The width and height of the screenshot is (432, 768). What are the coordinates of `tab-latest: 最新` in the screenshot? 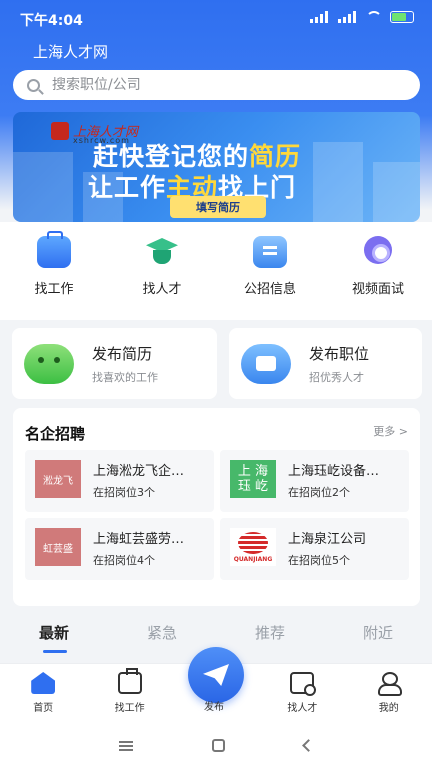 It's located at (54, 637).